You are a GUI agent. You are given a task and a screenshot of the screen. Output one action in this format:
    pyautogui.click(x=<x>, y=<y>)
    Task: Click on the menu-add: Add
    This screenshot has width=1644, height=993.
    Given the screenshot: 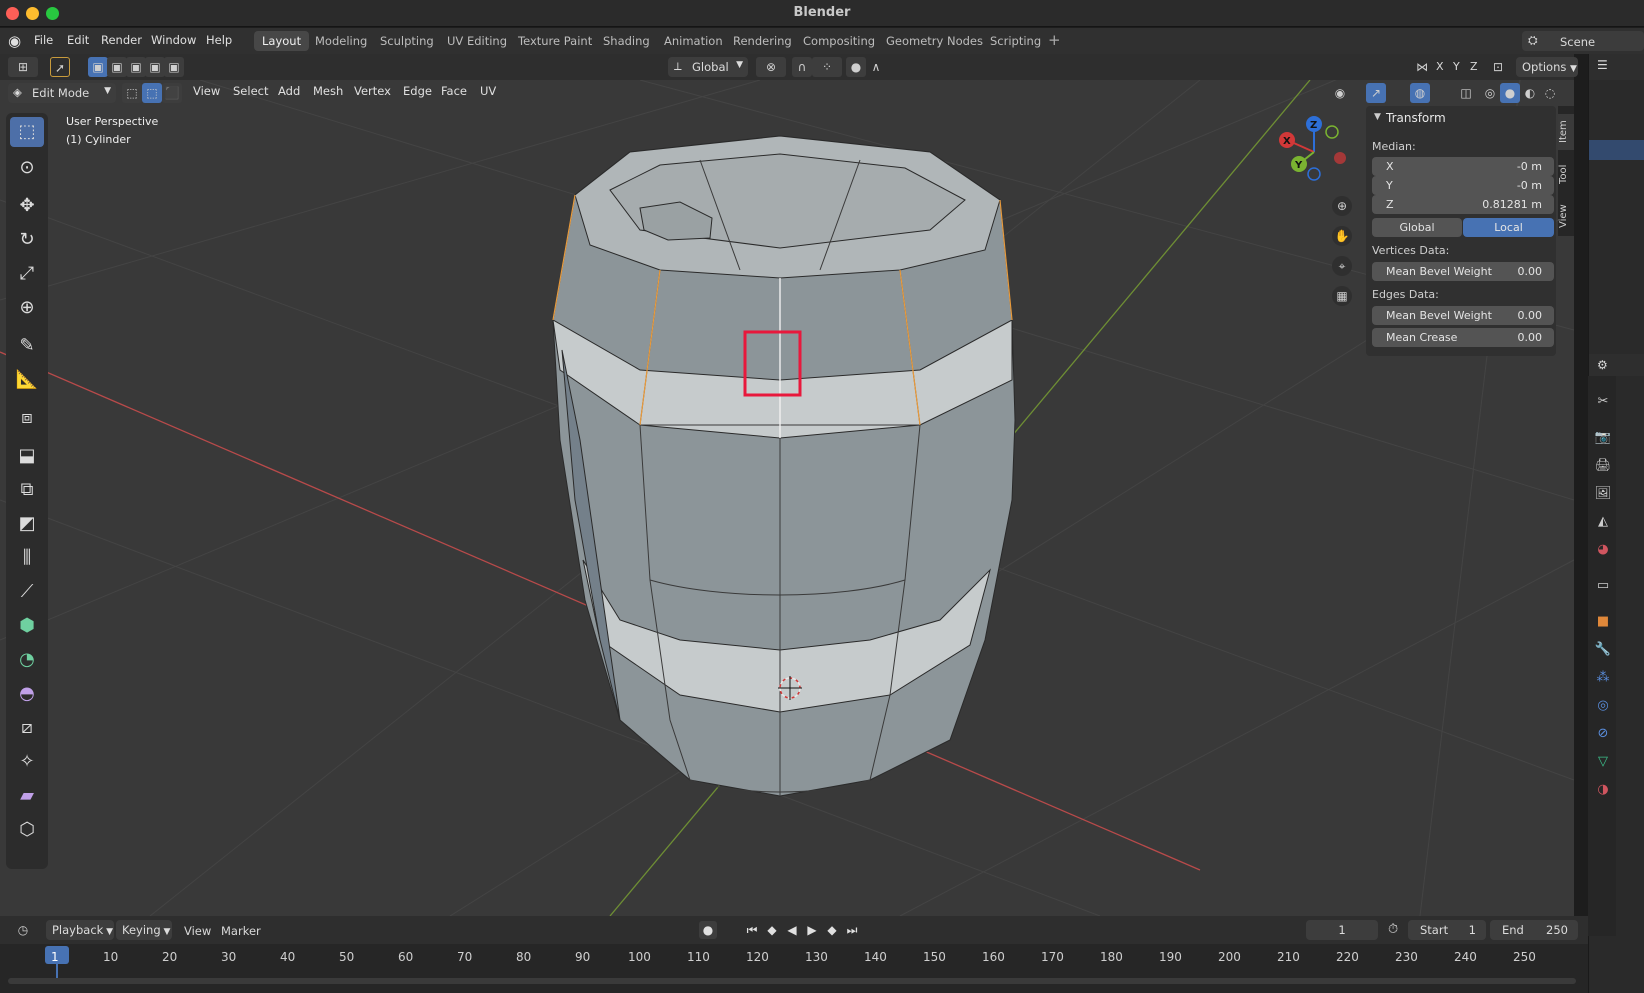 What is the action you would take?
    pyautogui.click(x=289, y=91)
    